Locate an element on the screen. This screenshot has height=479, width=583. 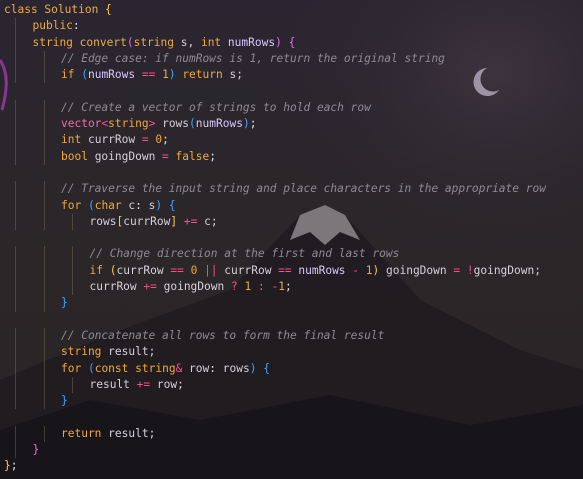
code-line: bool goingDown = false; is located at coordinates (291, 156).